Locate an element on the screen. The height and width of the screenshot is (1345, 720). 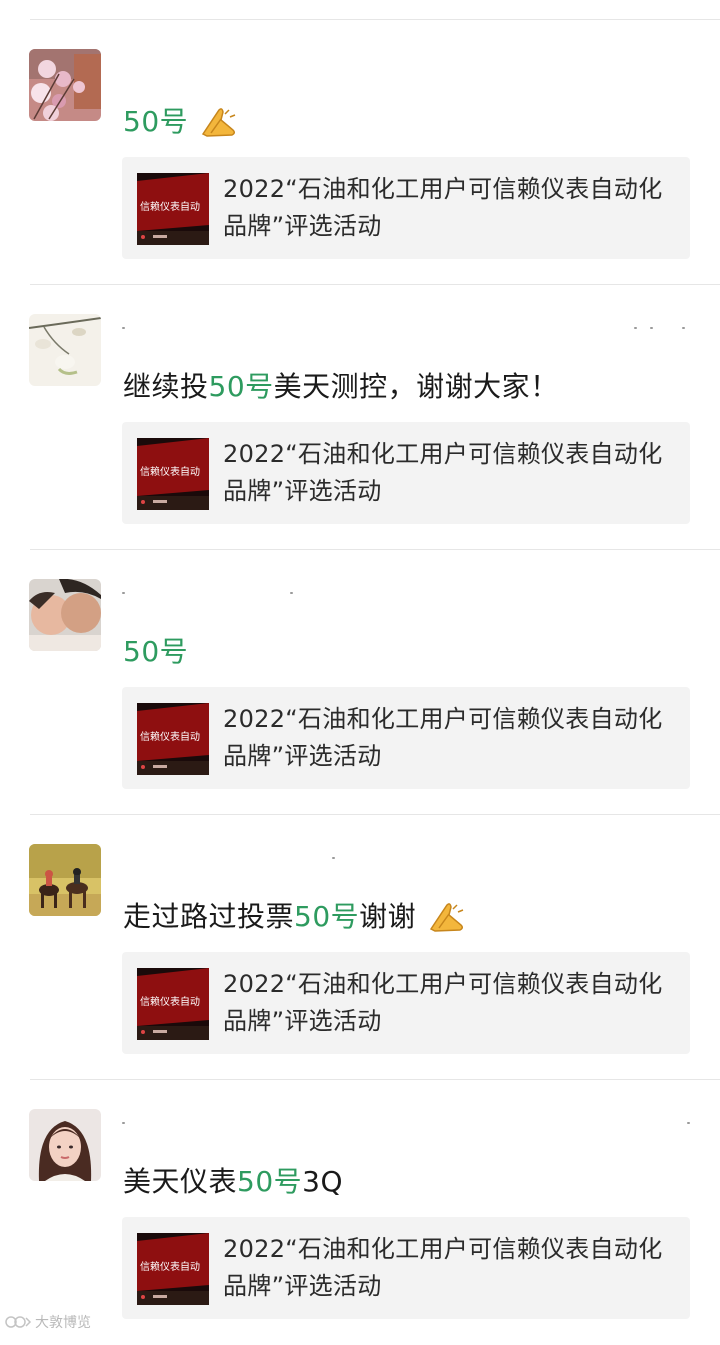
avatar-magnolia-image is located at coordinates (65, 85).